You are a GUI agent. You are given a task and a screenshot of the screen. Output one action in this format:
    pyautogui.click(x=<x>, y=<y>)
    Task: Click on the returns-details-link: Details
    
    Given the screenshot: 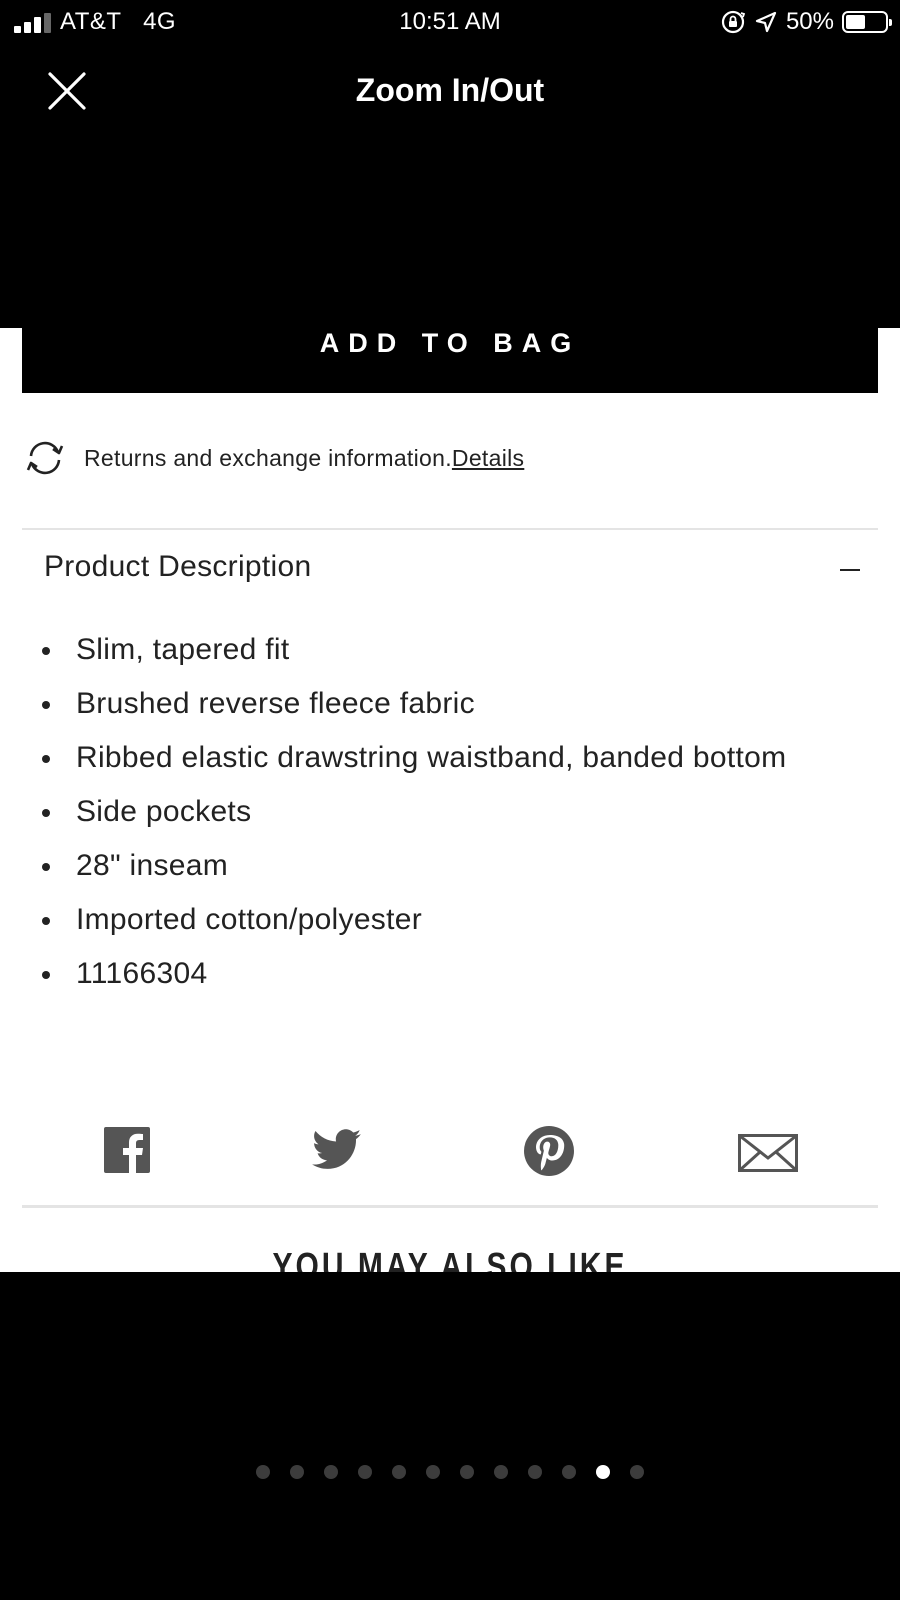 What is the action you would take?
    pyautogui.click(x=488, y=458)
    